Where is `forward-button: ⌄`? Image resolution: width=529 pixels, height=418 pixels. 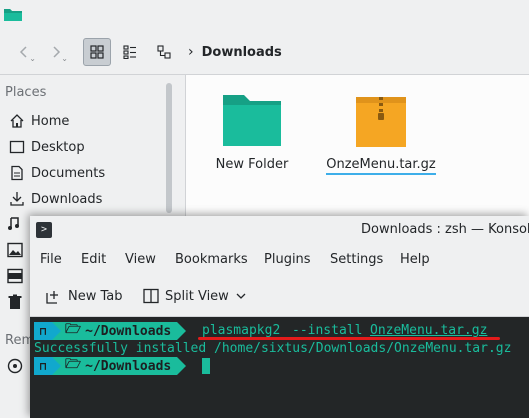
forward-button: ⌄ is located at coordinates (56, 52).